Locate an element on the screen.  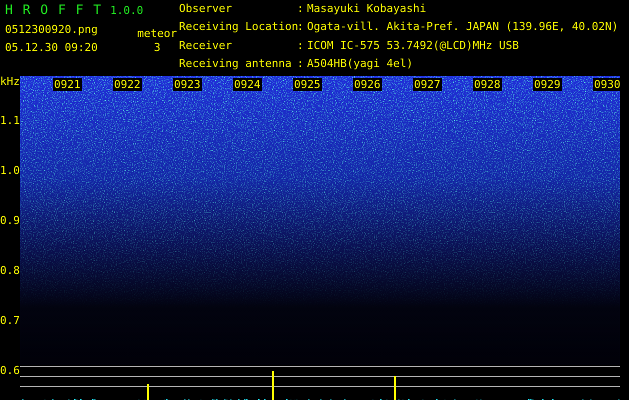
date-time: 05.12.30 09:20 is located at coordinates (51, 48).